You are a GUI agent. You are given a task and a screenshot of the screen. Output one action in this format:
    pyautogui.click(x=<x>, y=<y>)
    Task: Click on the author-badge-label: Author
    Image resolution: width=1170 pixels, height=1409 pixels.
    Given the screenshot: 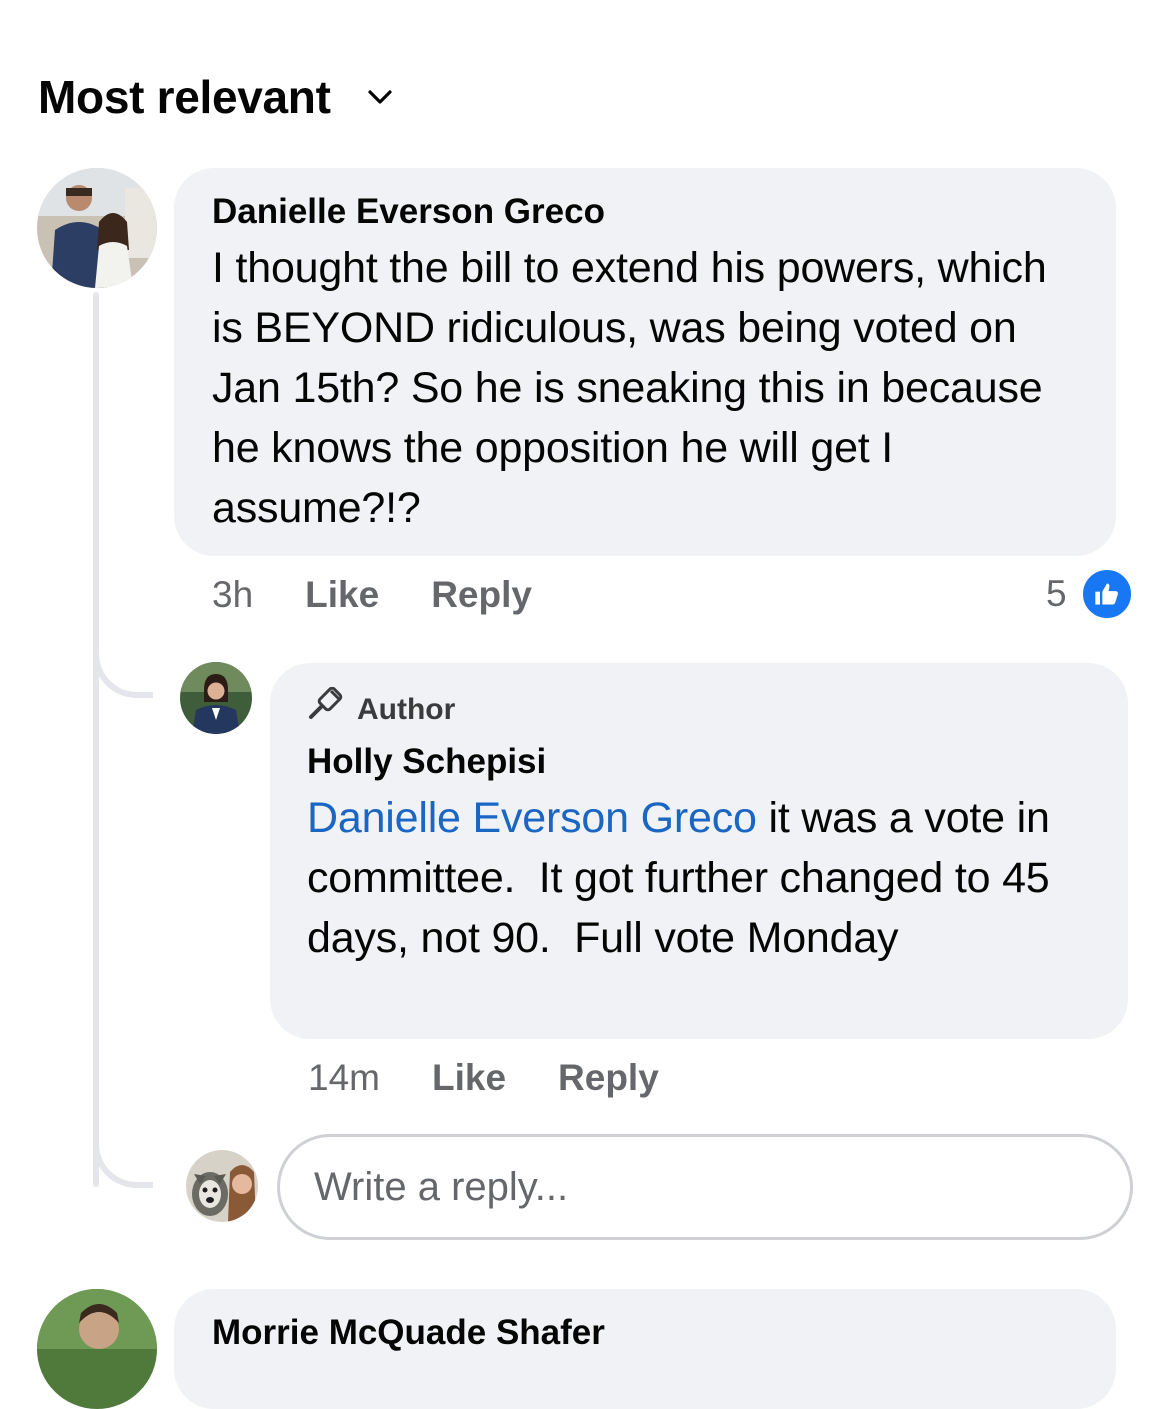 What is the action you would take?
    pyautogui.click(x=406, y=709)
    